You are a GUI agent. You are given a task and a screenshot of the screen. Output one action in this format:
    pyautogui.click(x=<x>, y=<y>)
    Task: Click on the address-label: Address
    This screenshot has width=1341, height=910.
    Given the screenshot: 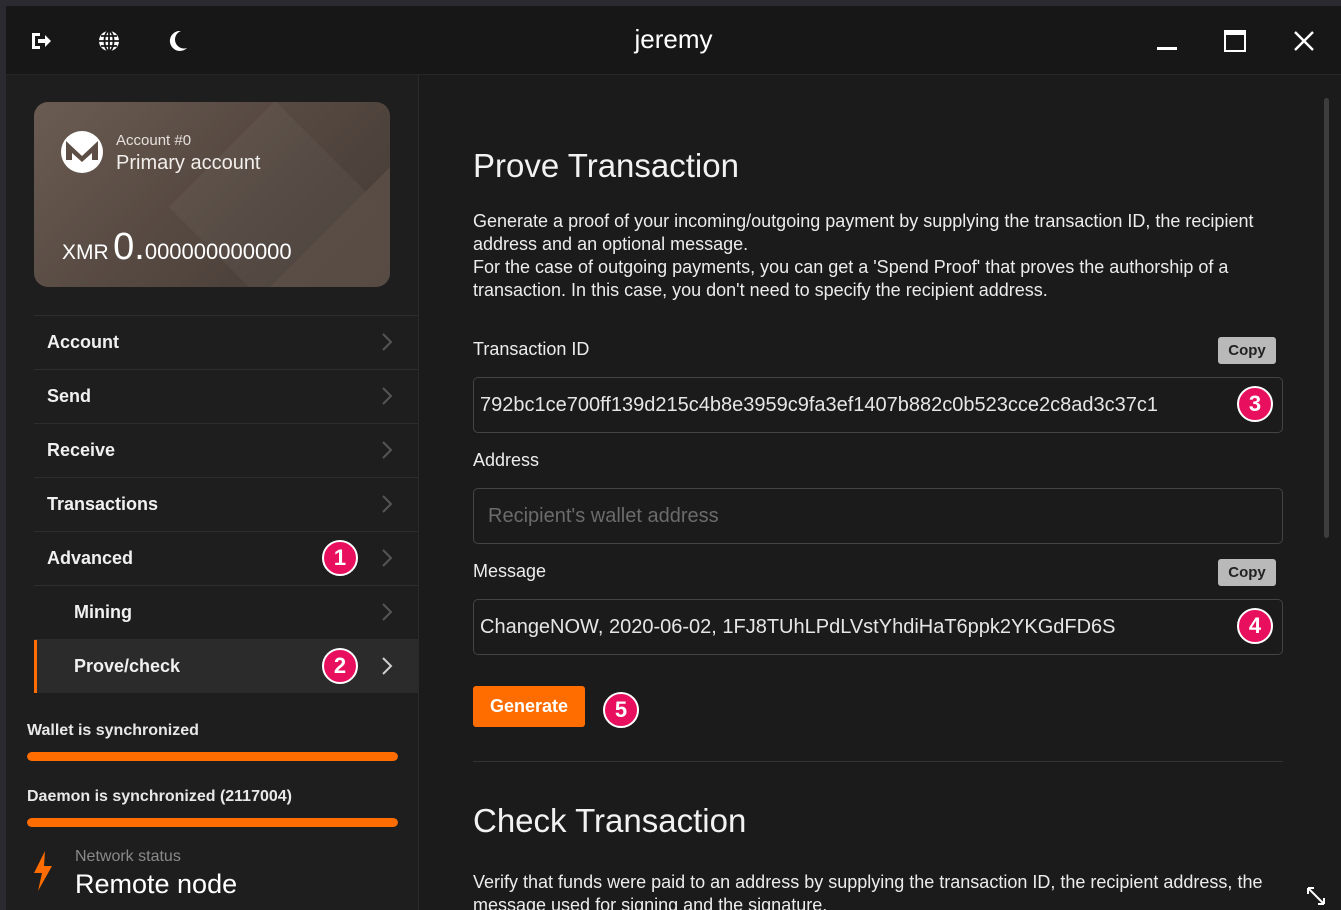 What is the action you would take?
    pyautogui.click(x=506, y=460)
    